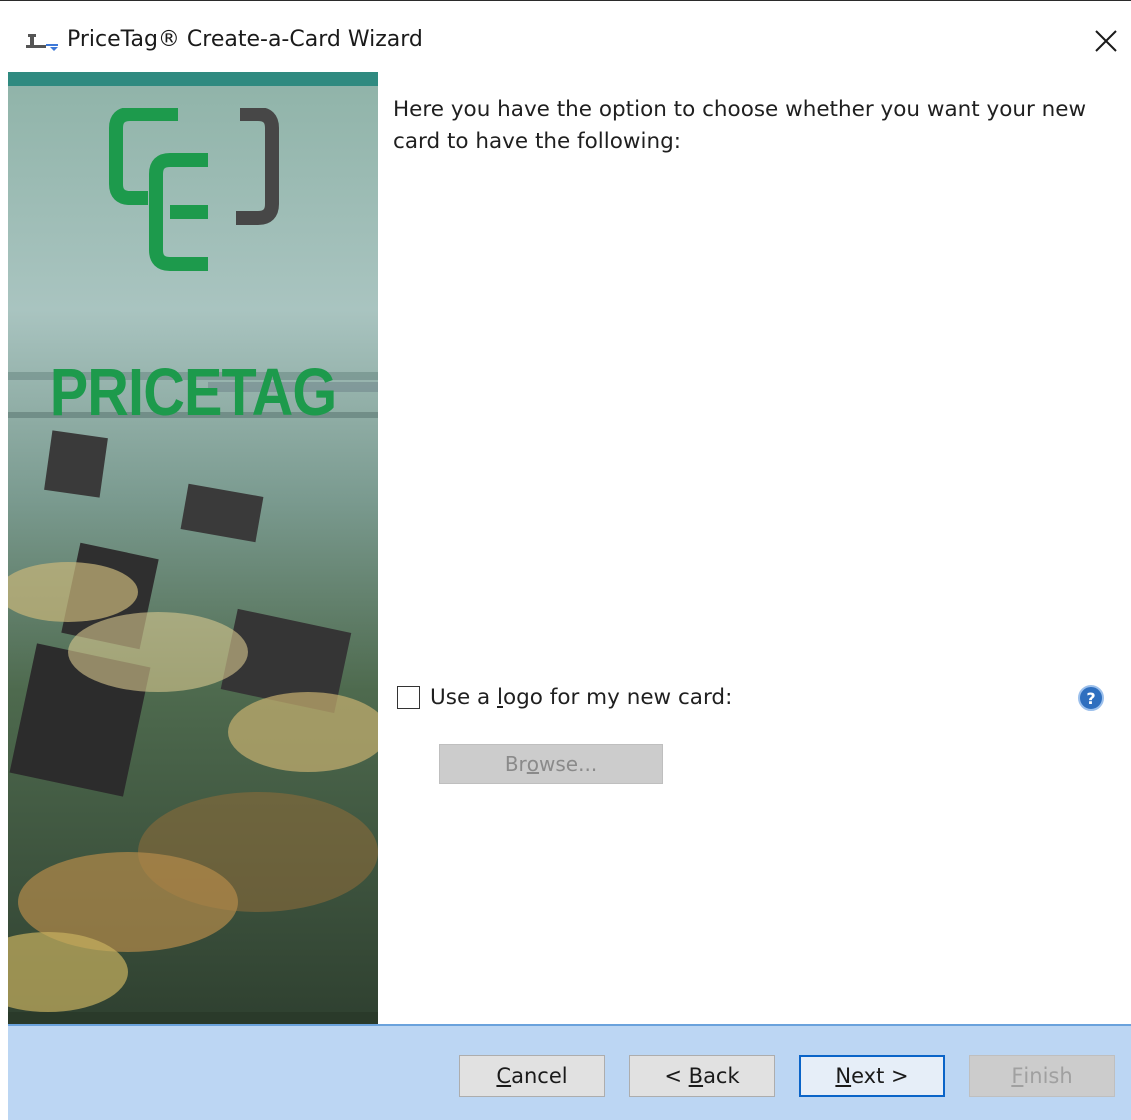  I want to click on next-button: Next >, so click(872, 1076).